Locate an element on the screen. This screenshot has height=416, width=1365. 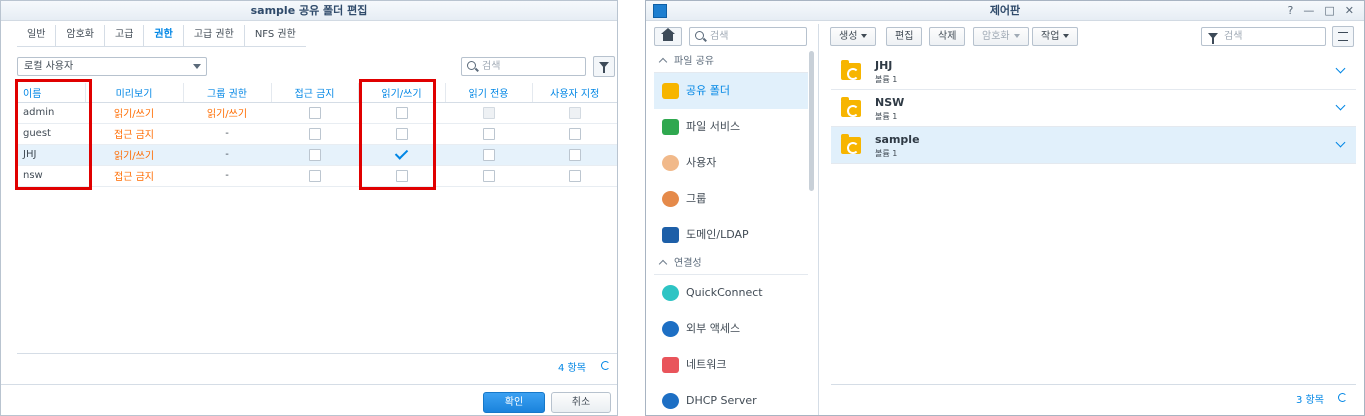
sidebar-item-file-services: 파일 서비스 is located at coordinates (731, 127).